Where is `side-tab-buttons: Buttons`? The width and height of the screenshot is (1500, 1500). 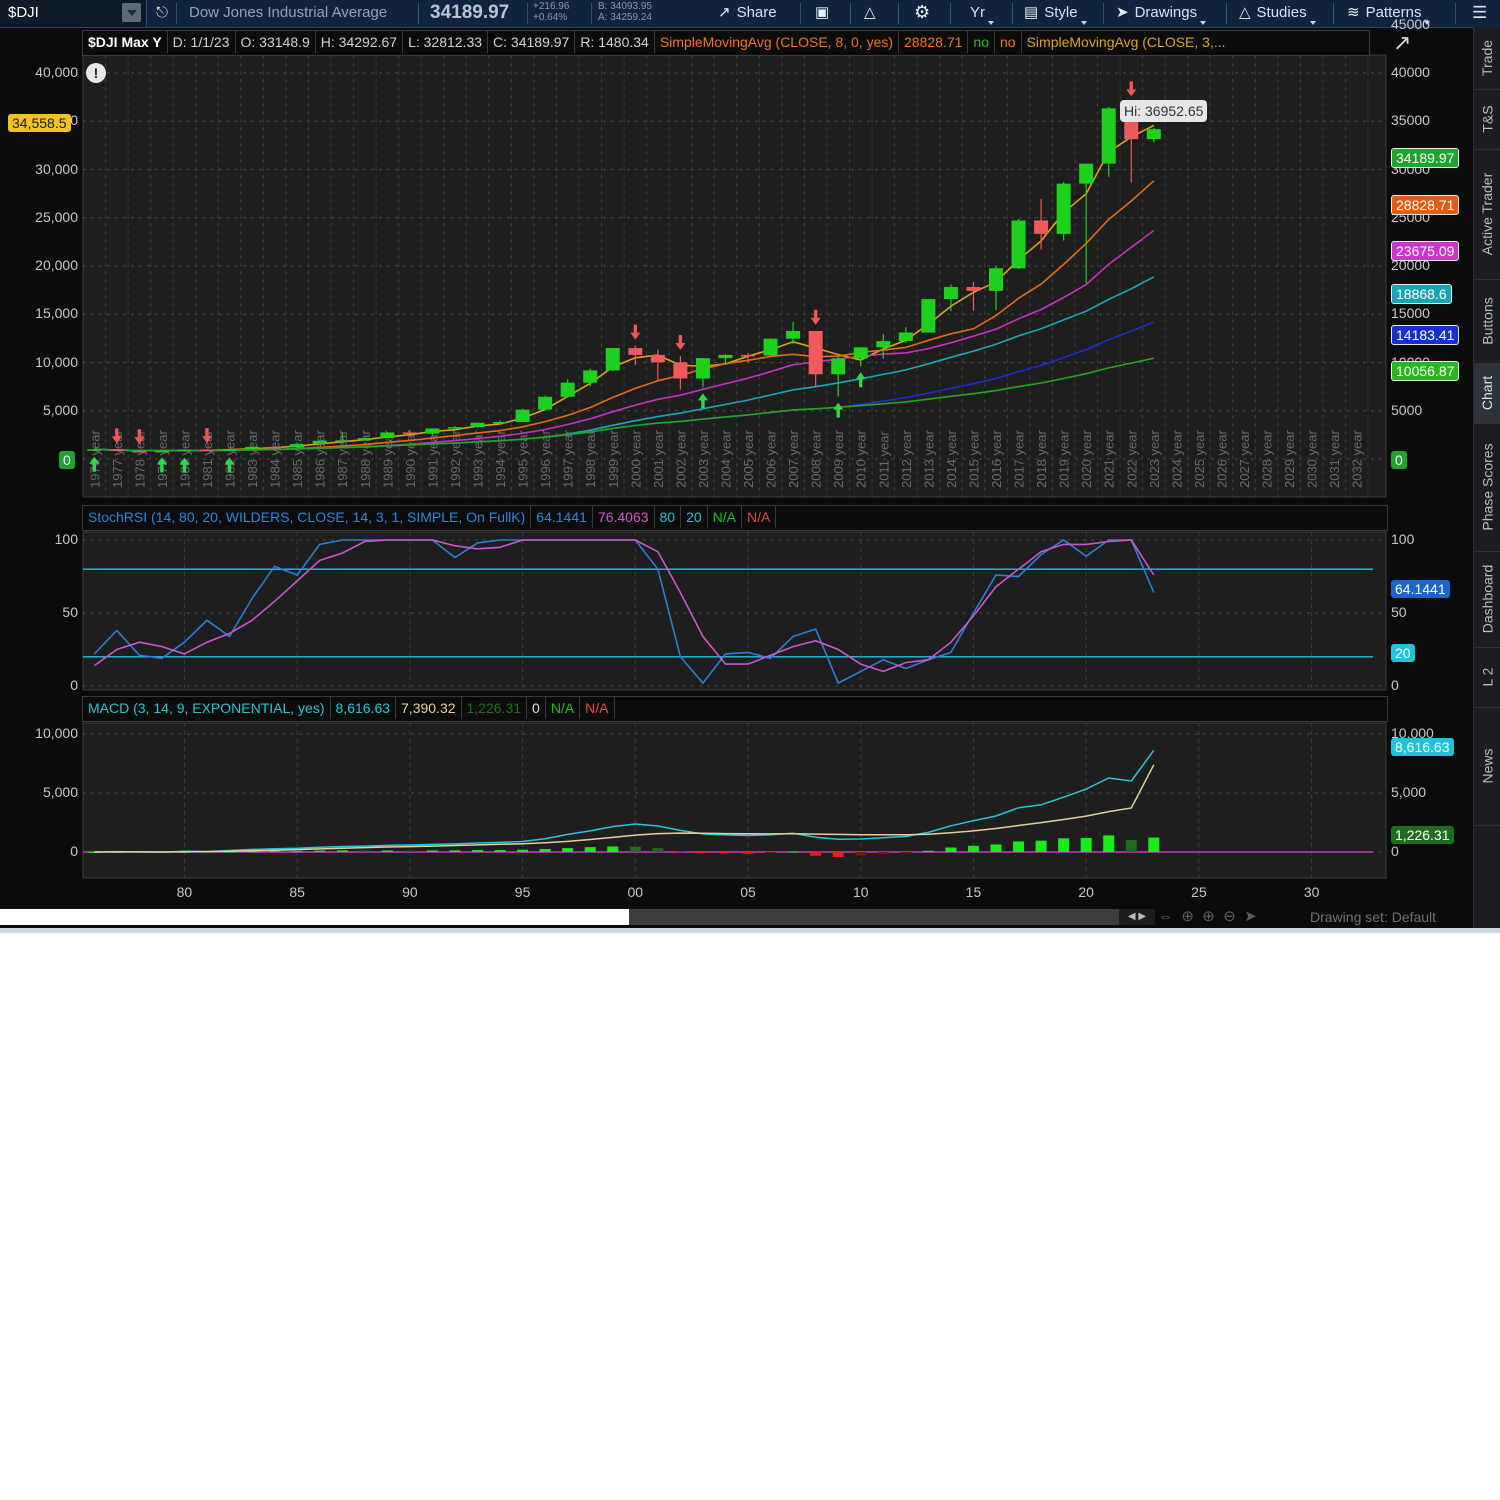 side-tab-buttons: Buttons is located at coordinates (1487, 321).